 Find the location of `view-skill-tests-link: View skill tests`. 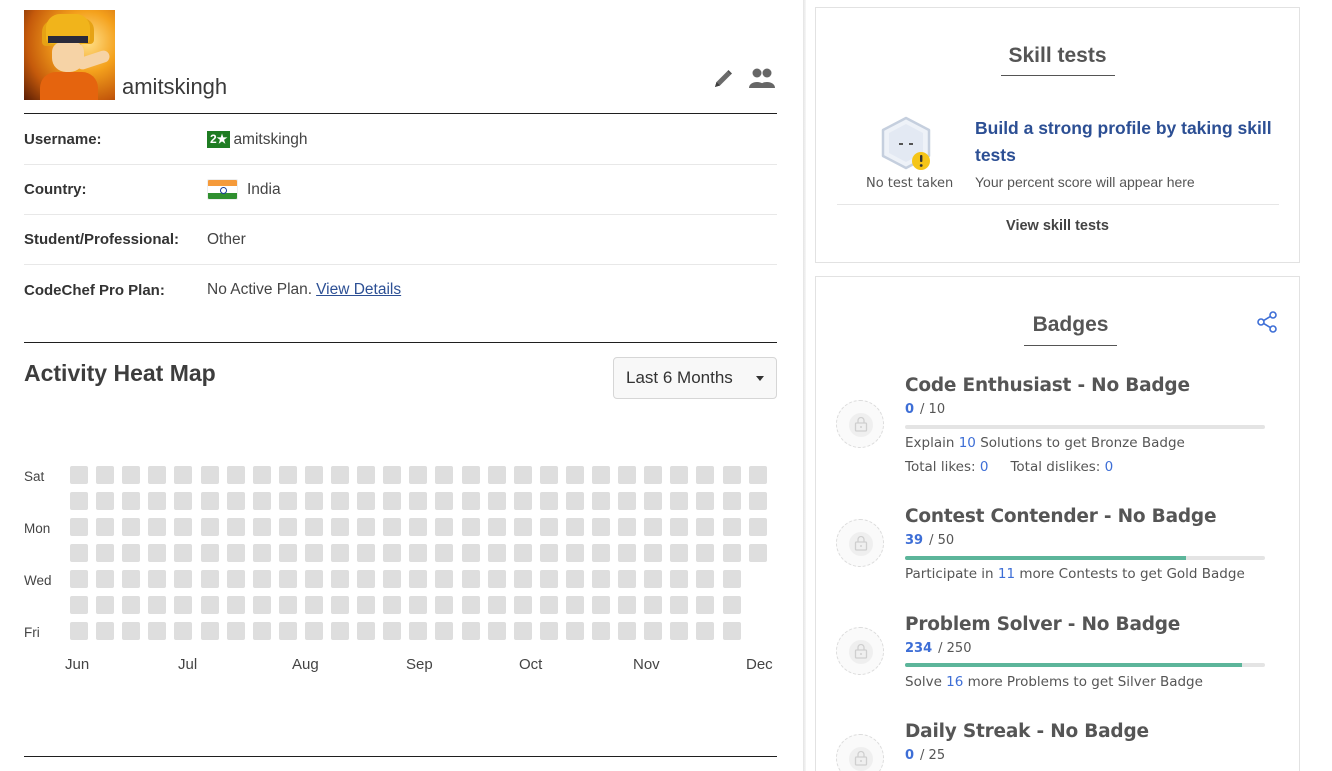

view-skill-tests-link: View skill tests is located at coordinates (1057, 226).